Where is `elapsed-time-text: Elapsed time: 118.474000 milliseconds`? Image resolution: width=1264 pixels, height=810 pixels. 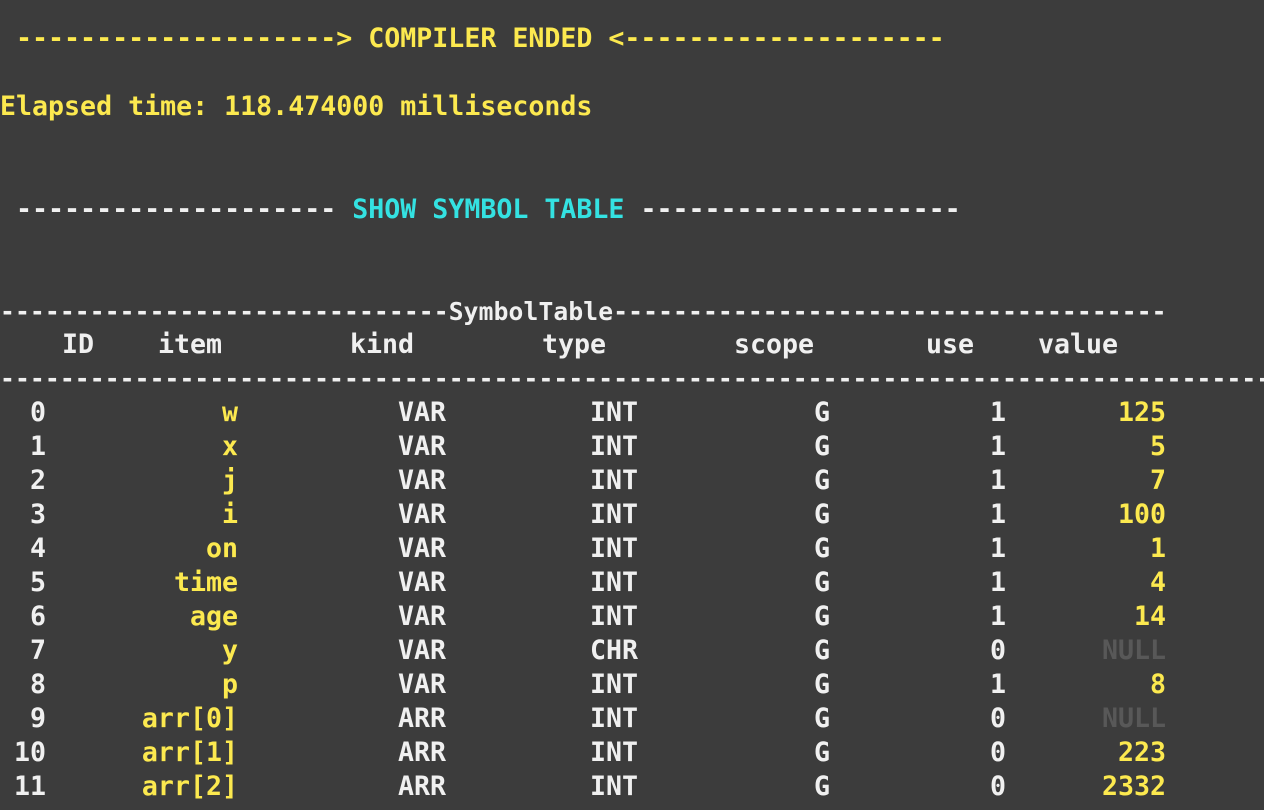 elapsed-time-text: Elapsed time: 118.474000 milliseconds is located at coordinates (296, 106).